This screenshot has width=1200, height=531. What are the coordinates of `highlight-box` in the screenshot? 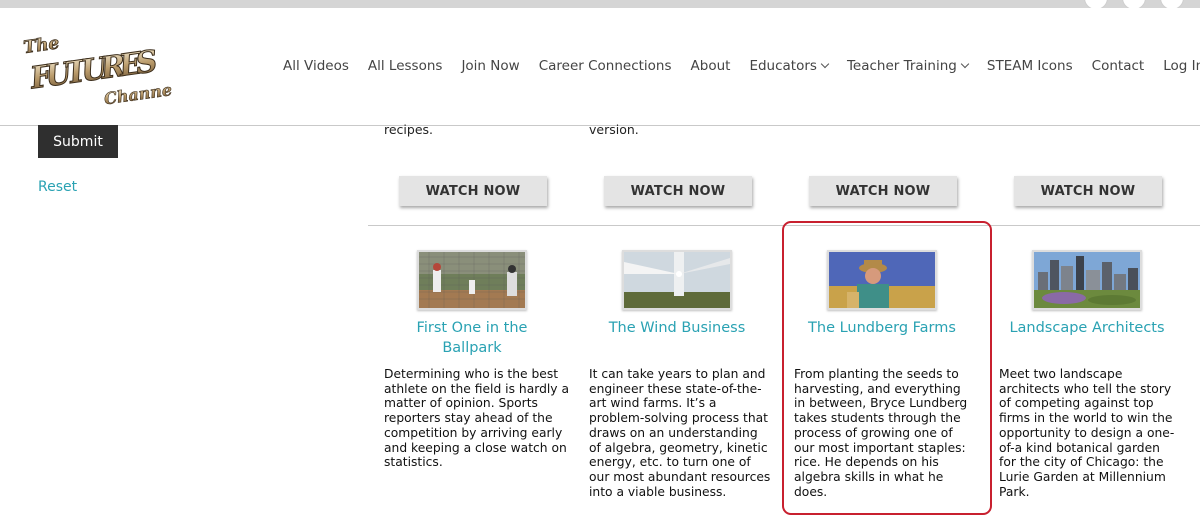 It's located at (887, 368).